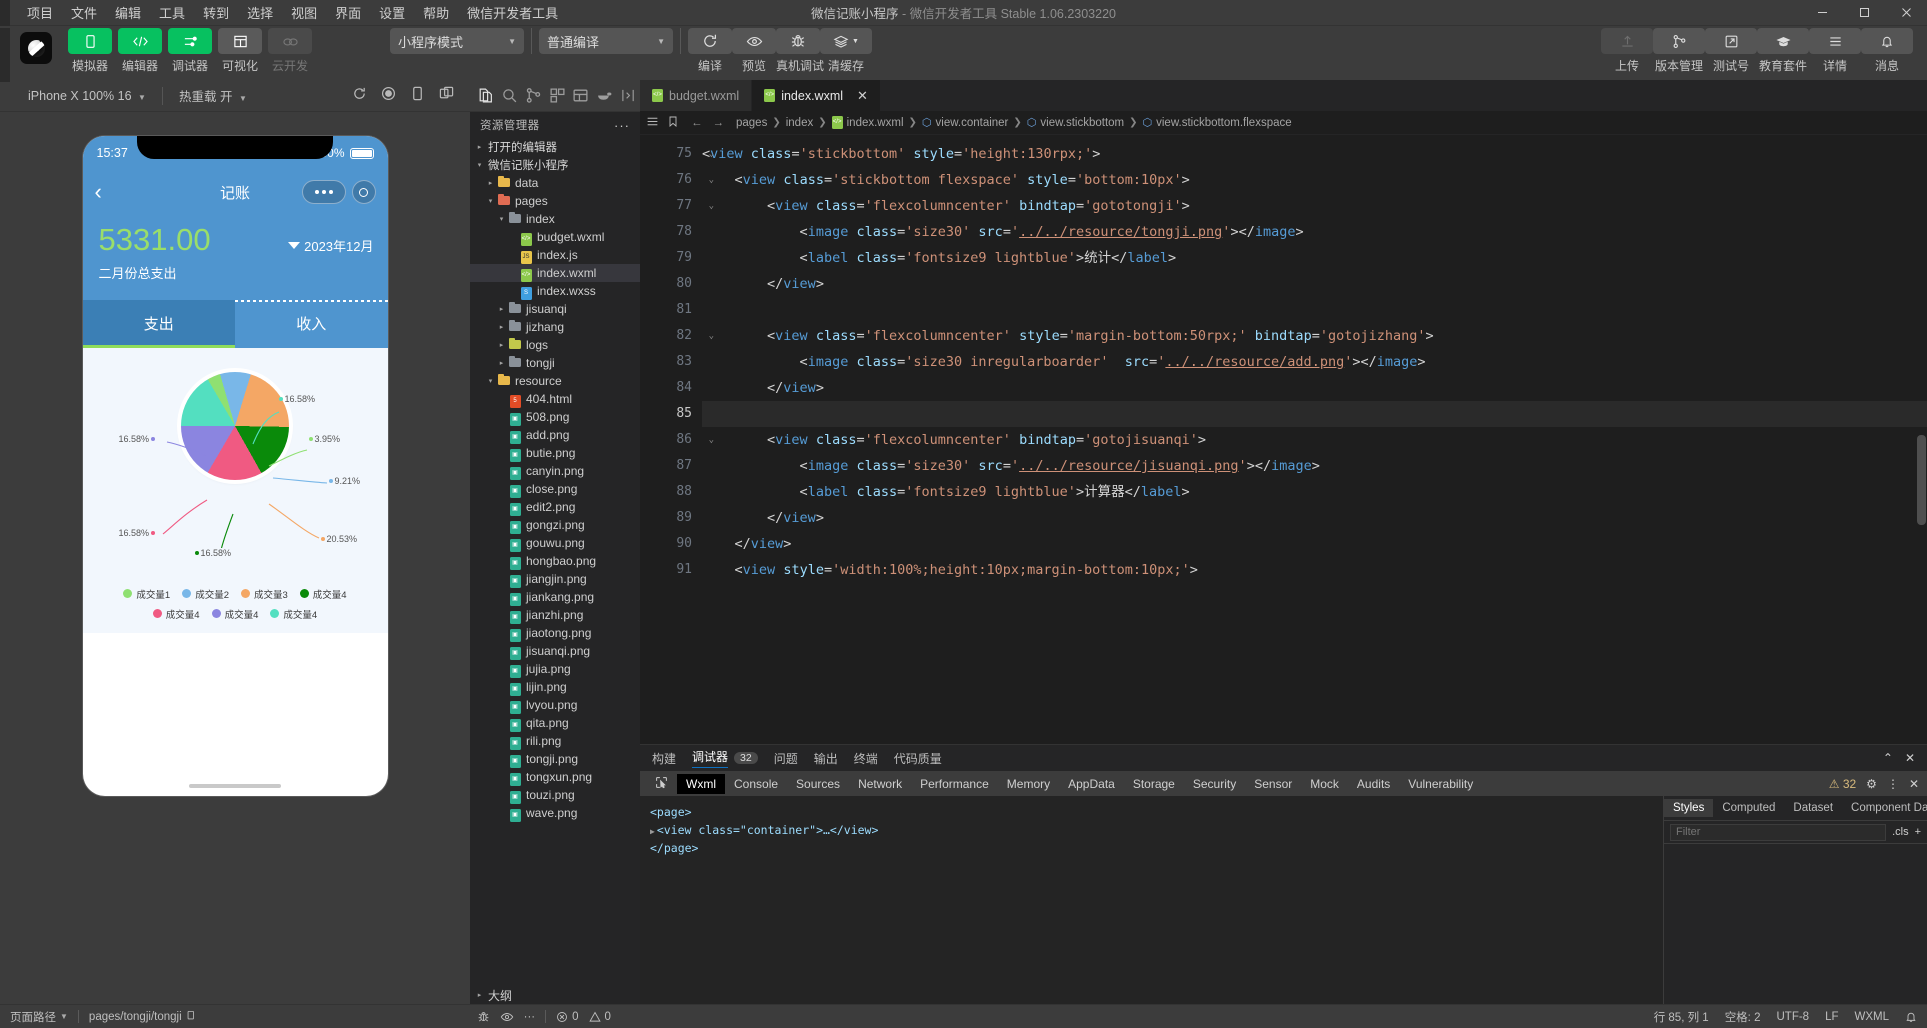 This screenshot has width=1927, height=1028. I want to click on device-select: iPhone X 100% 16 ▼, so click(87, 96).